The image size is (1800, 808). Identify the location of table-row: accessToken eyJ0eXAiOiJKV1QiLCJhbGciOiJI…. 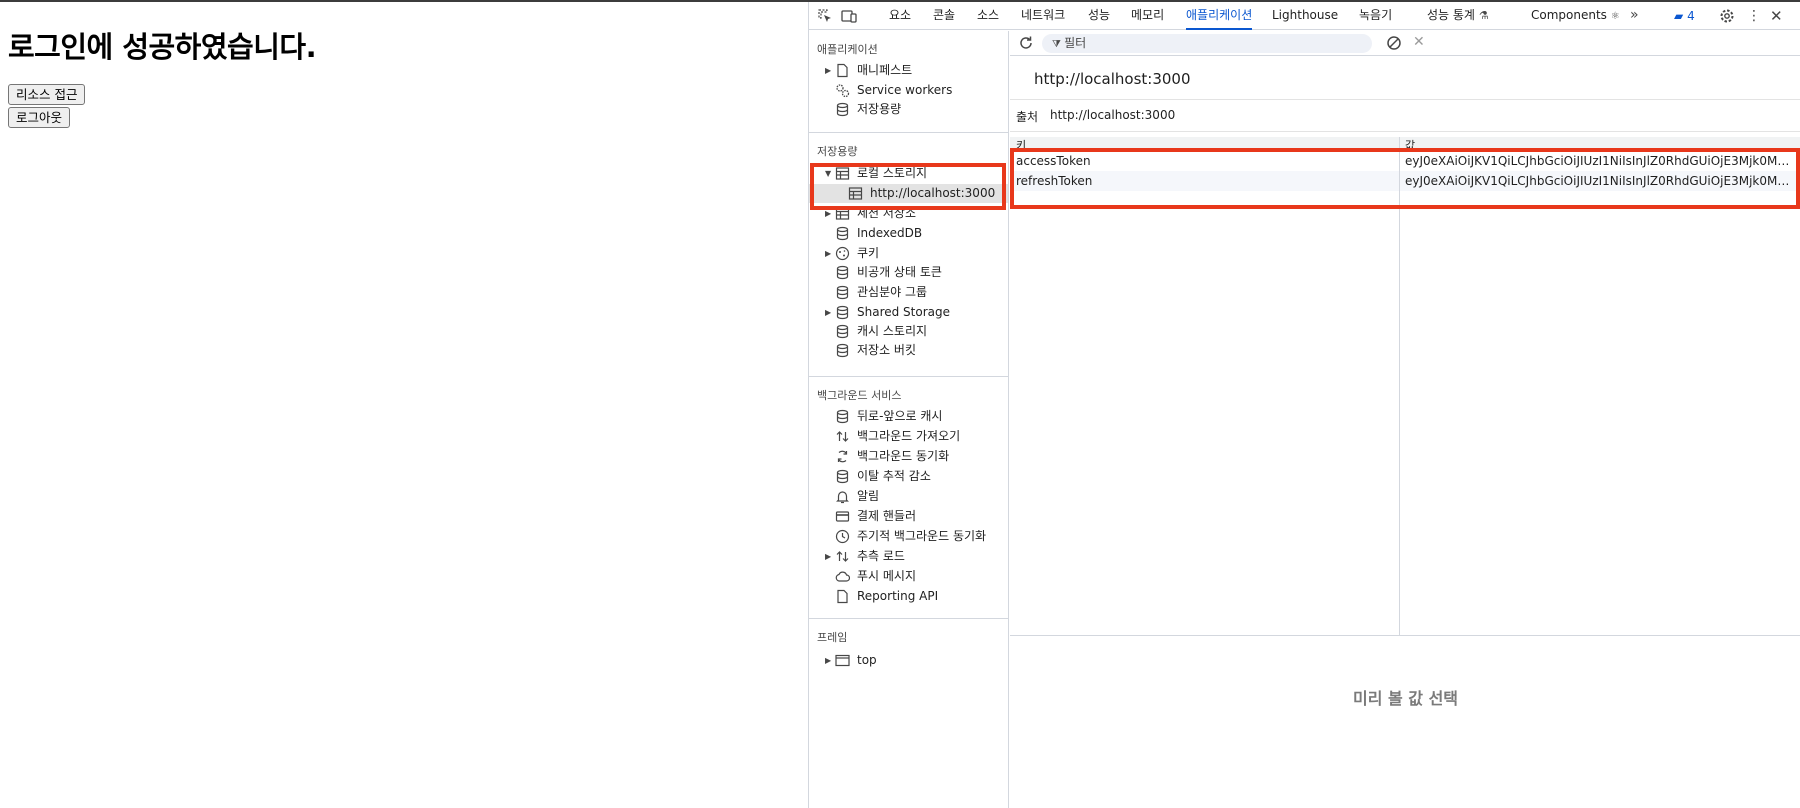
(1405, 161).